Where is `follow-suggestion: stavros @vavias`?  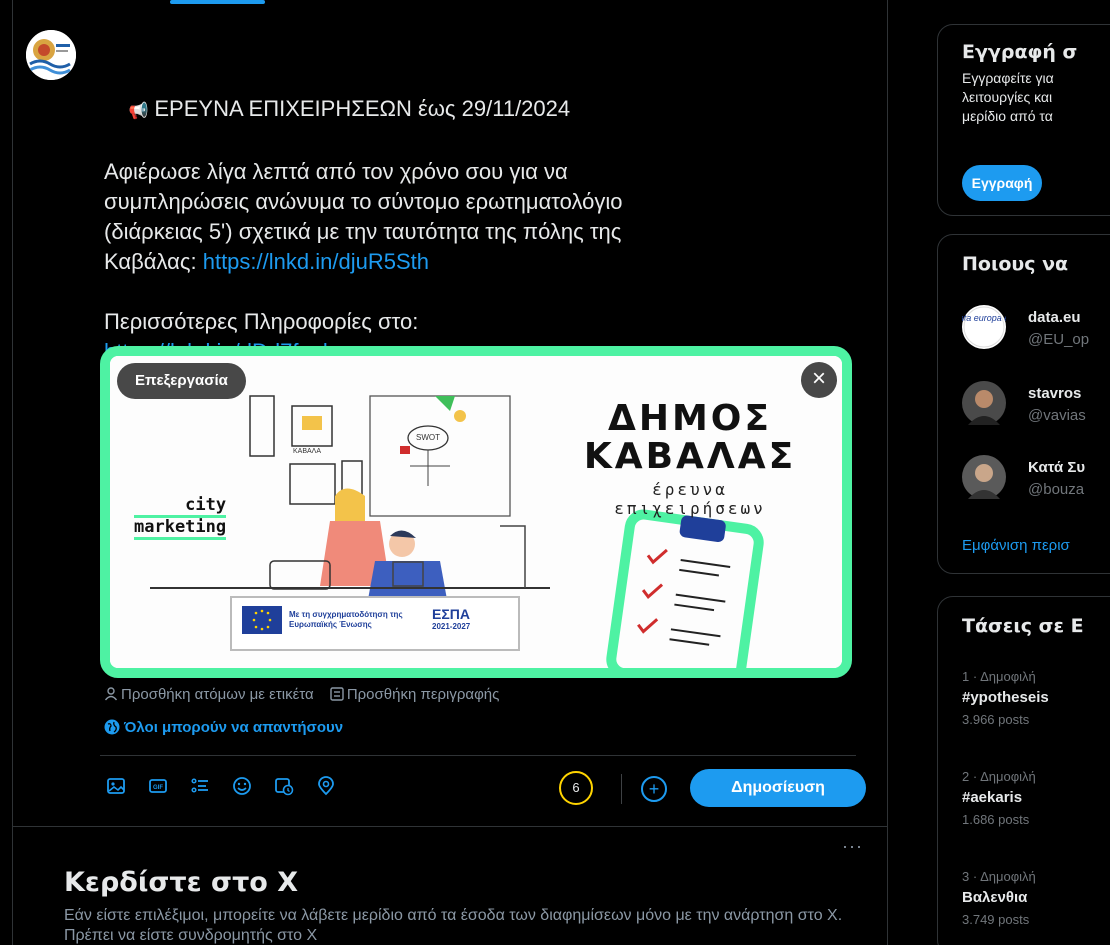 follow-suggestion: stavros @vavias is located at coordinates (1036, 409).